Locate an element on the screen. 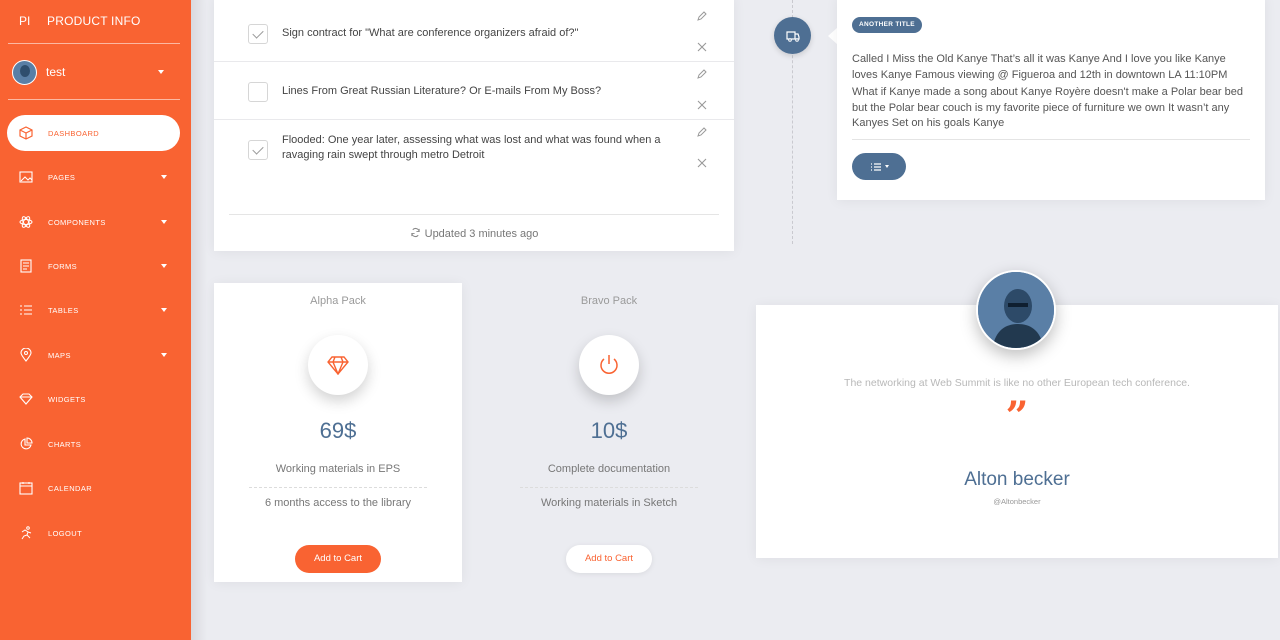 Image resolution: width=1280 pixels, height=640 pixels. document-icon is located at coordinates (26, 266).